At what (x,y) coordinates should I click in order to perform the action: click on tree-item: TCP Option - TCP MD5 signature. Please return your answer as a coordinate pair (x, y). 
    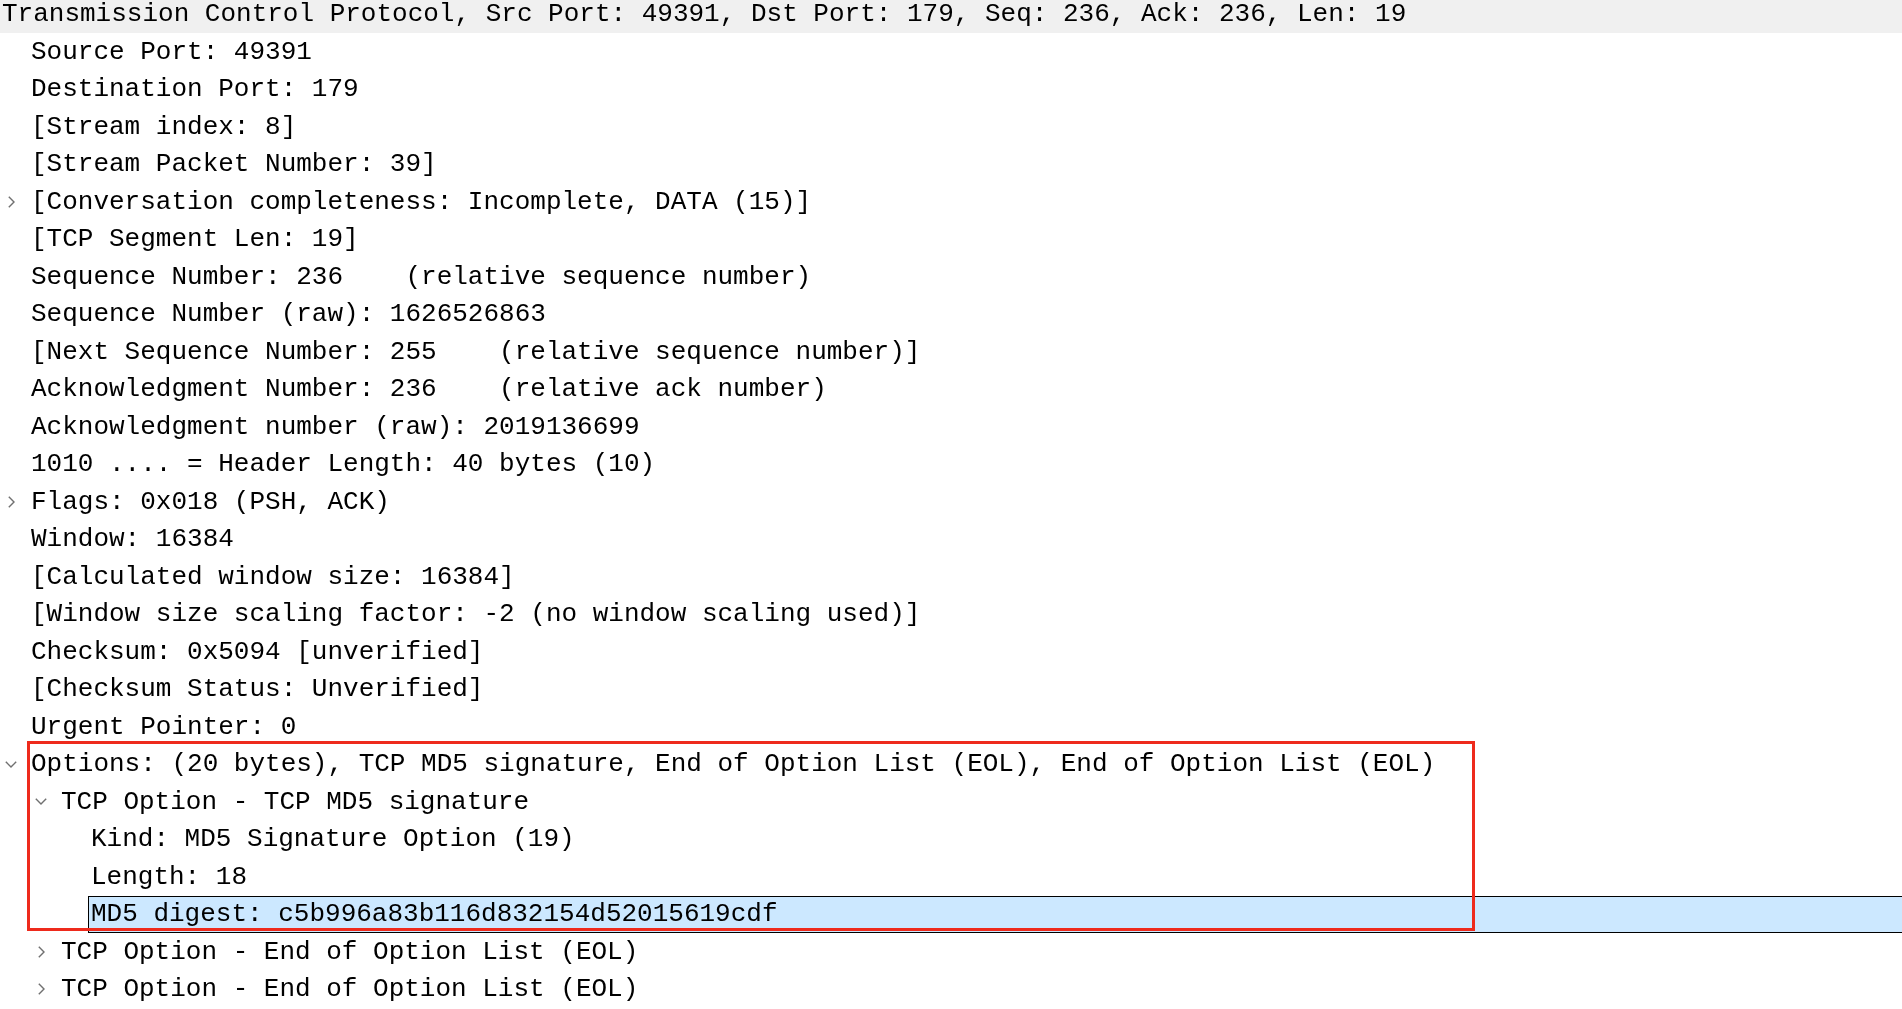
    Looking at the image, I should click on (295, 801).